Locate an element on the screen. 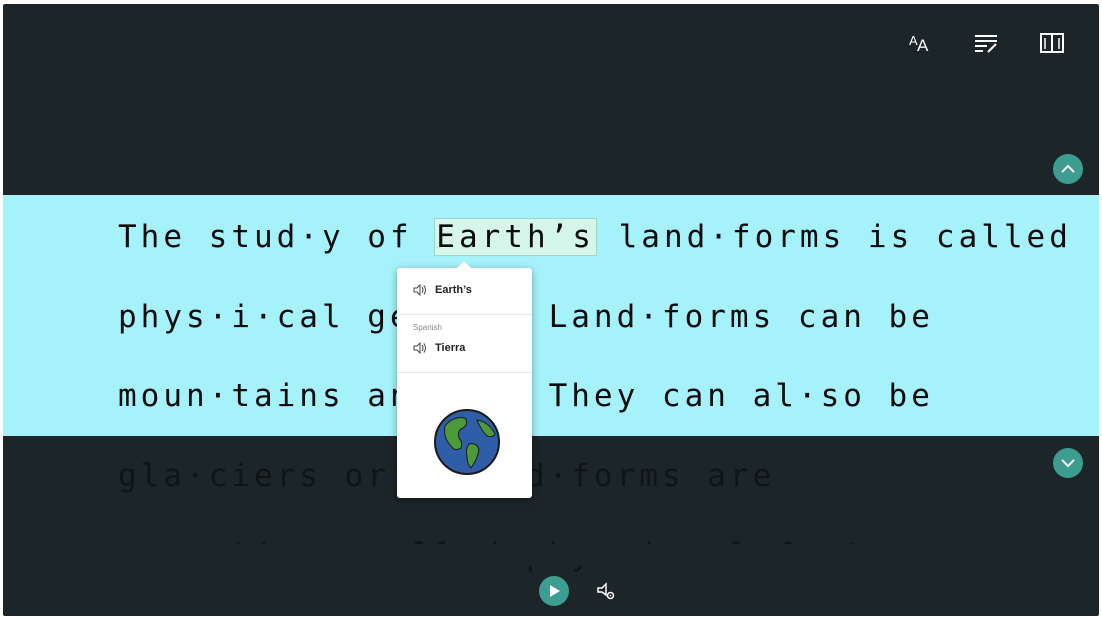 The height and width of the screenshot is (619, 1102). translation-pronounce-row: Tierra is located at coordinates (439, 348).